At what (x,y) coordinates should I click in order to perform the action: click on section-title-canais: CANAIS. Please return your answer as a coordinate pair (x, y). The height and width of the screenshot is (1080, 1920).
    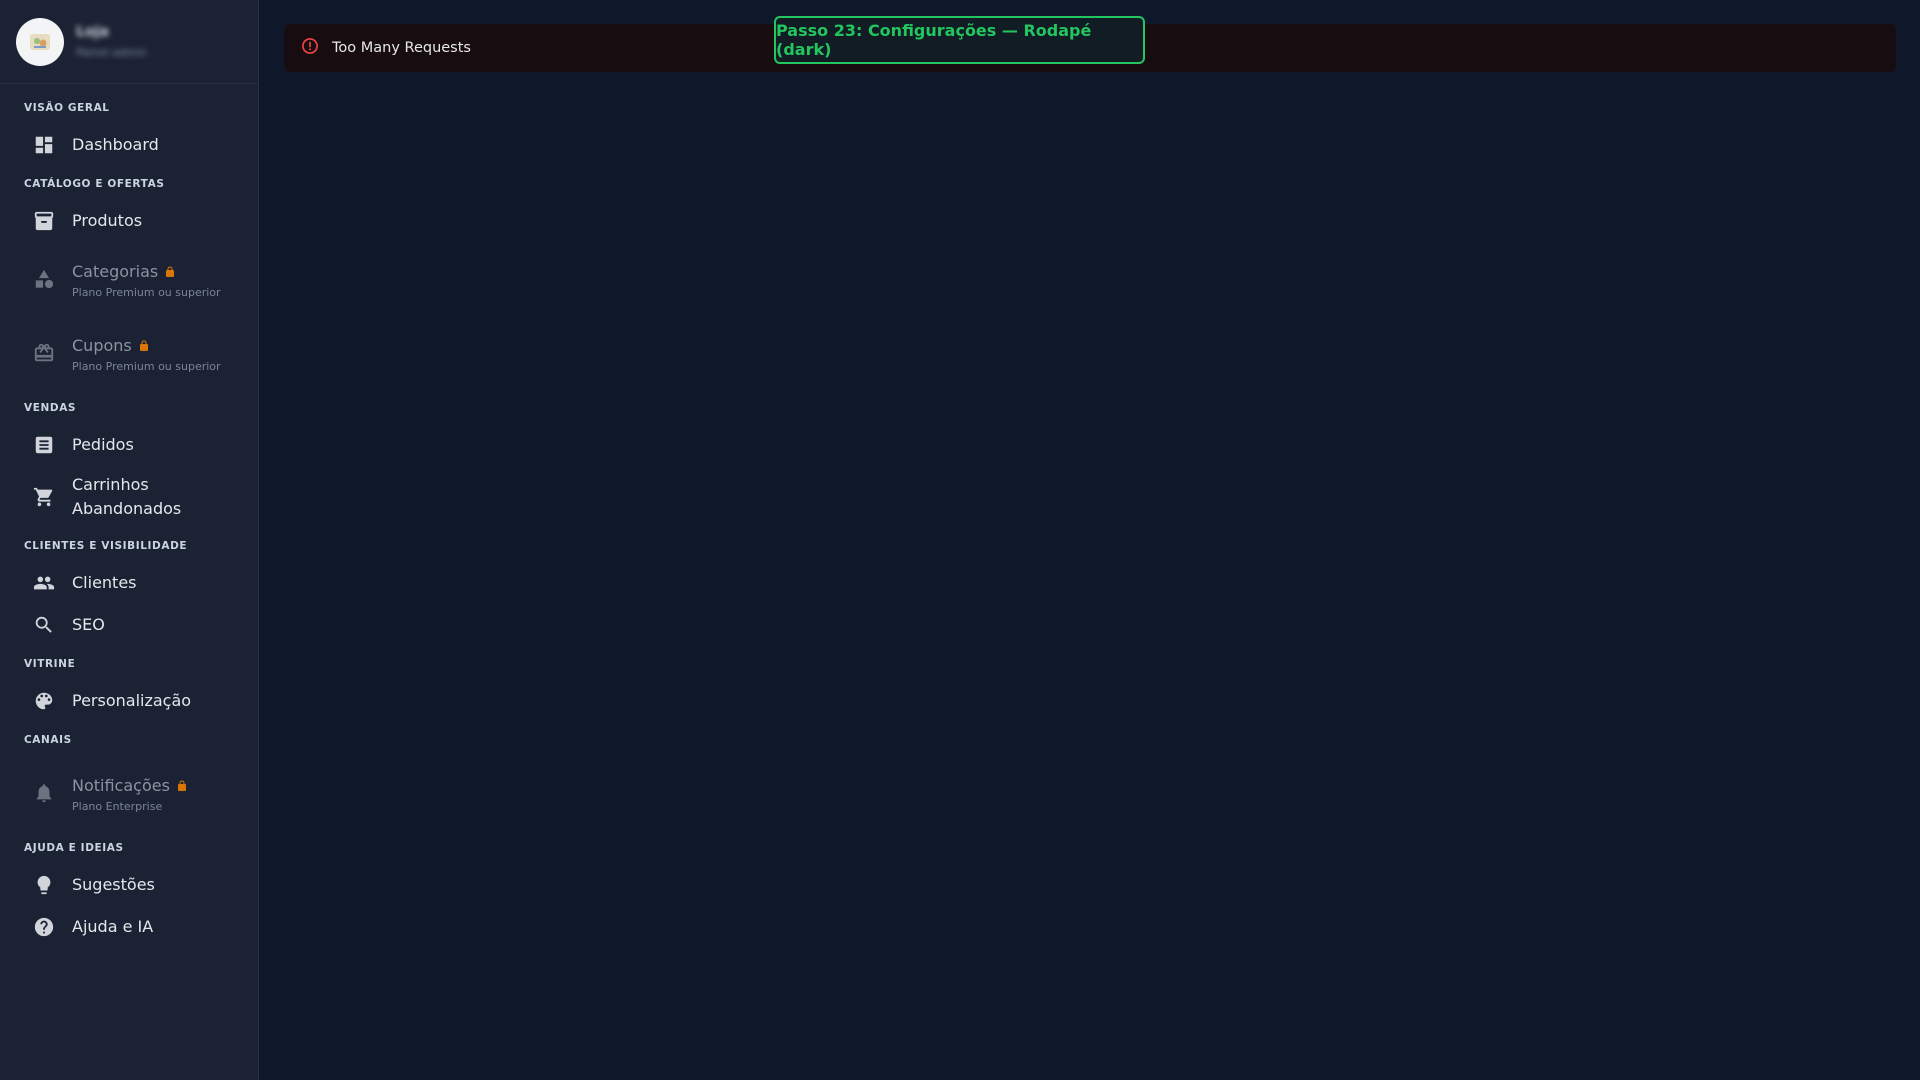
    Looking at the image, I should click on (48, 740).